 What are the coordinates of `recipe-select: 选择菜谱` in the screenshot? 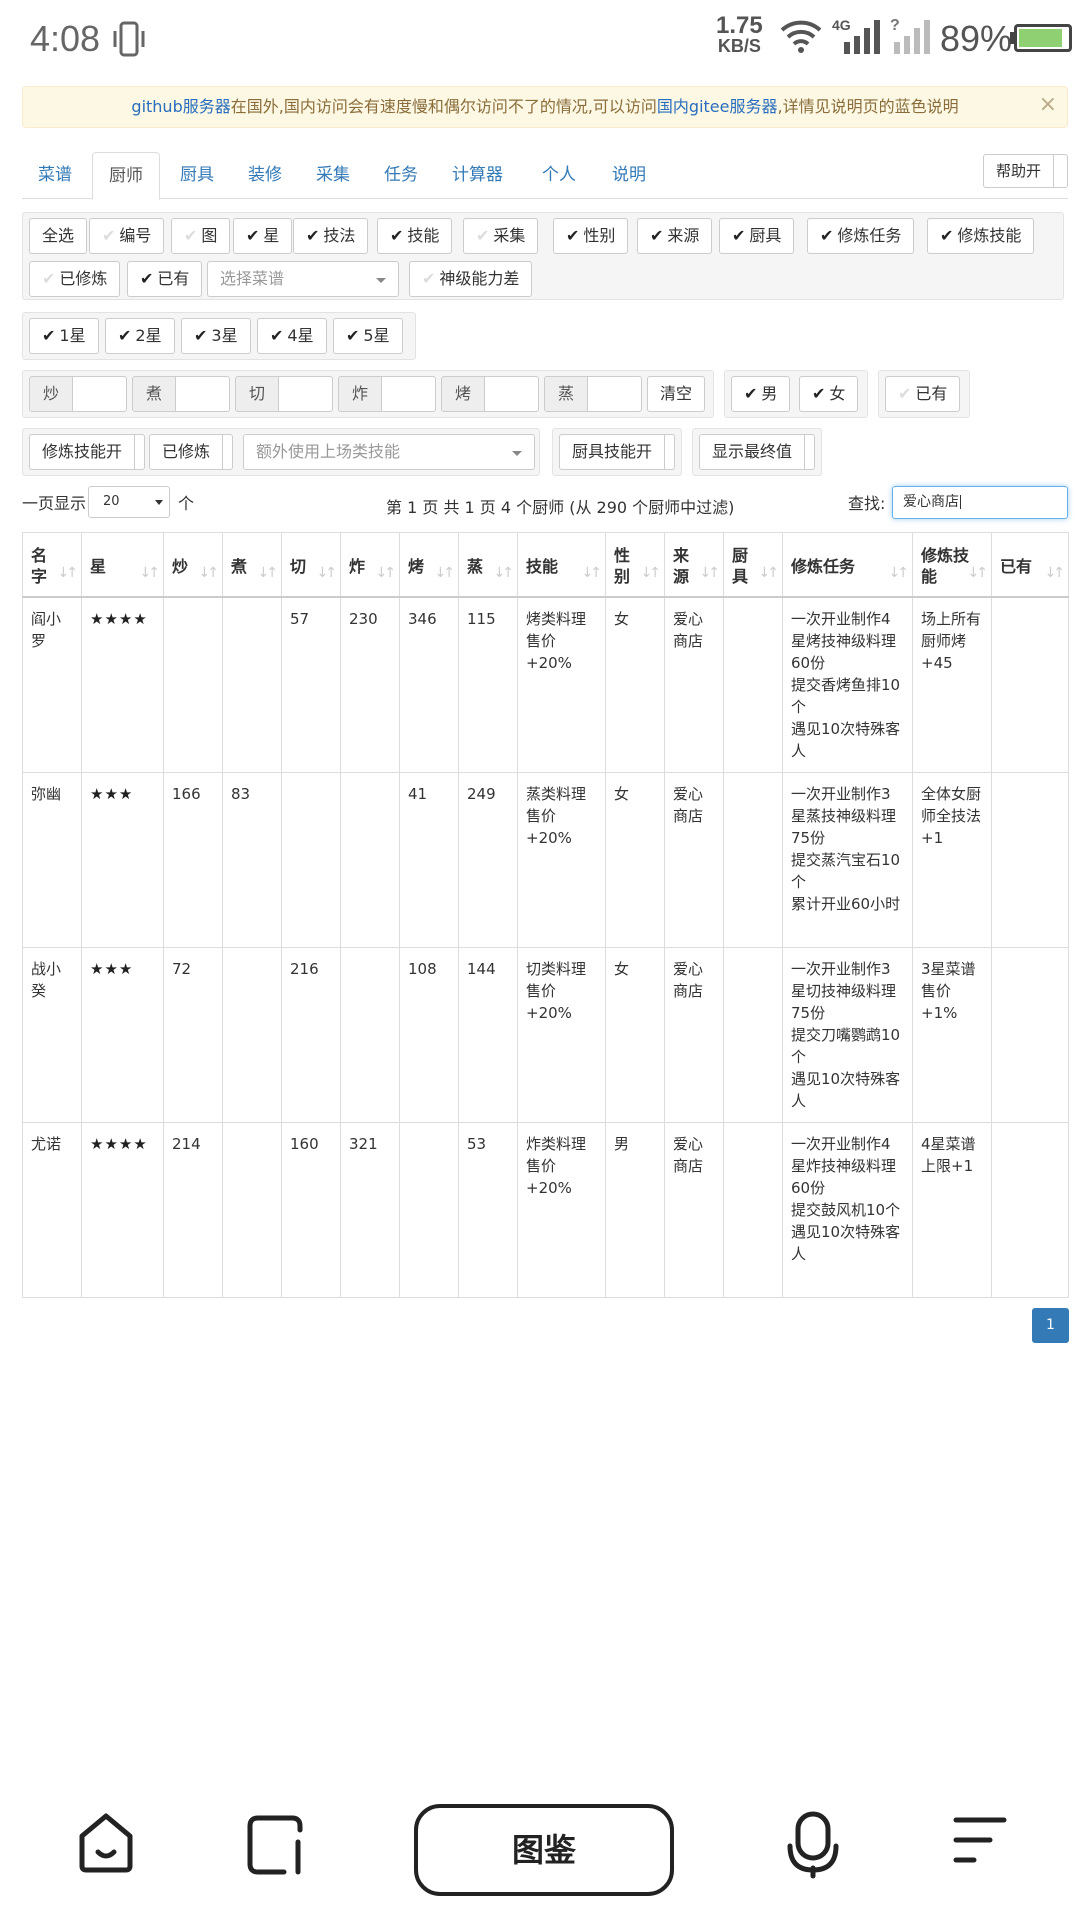 It's located at (303, 279).